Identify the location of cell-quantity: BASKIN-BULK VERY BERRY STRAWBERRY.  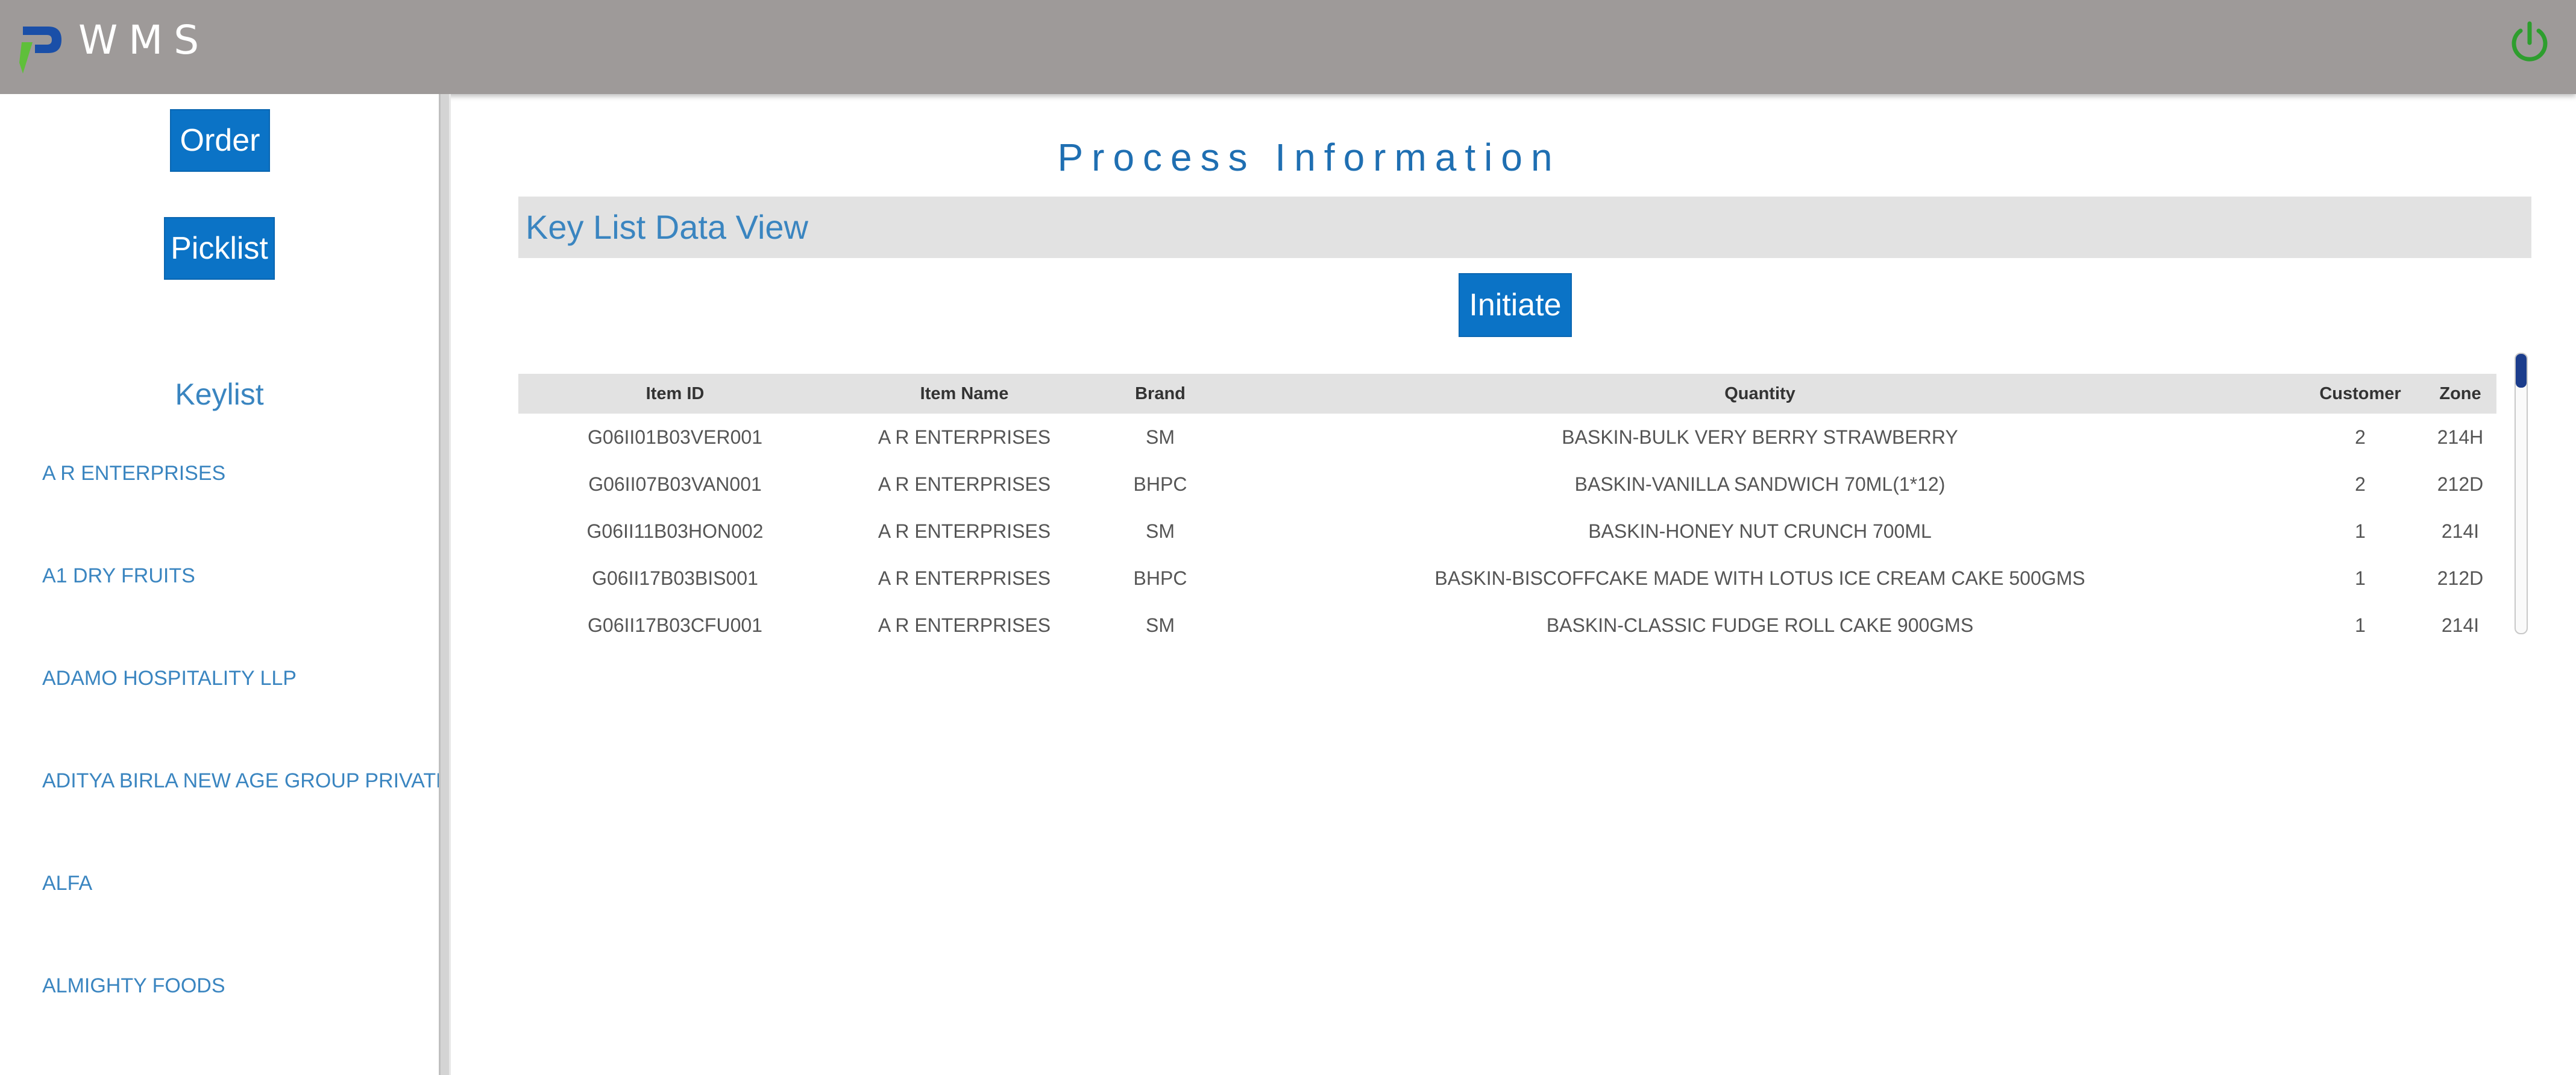
(1760, 437).